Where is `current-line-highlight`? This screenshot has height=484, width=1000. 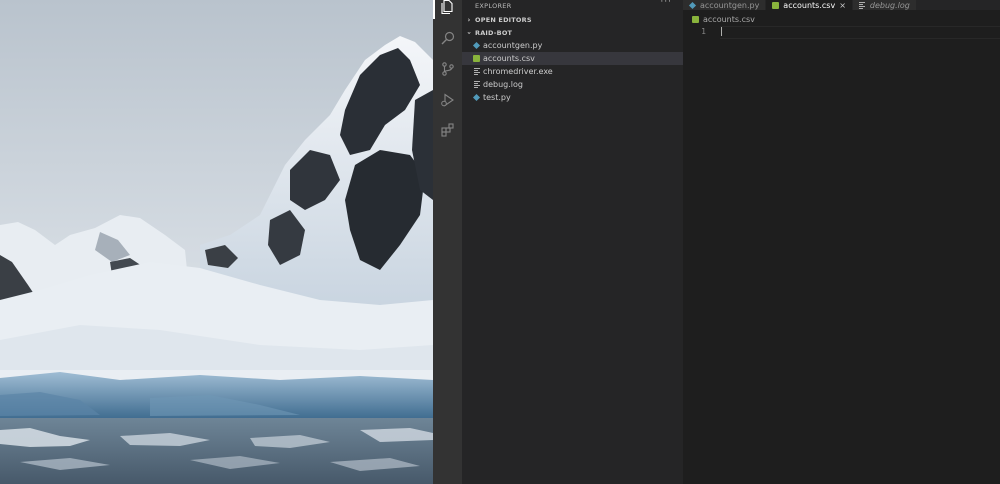
current-line-highlight is located at coordinates (860, 32).